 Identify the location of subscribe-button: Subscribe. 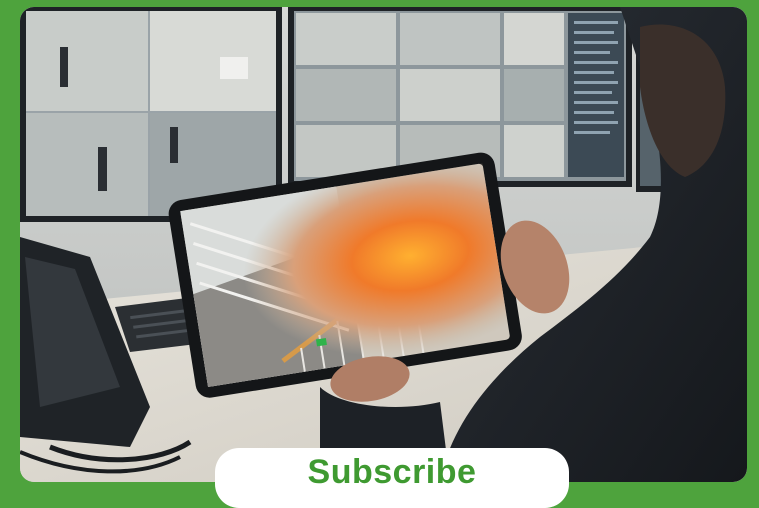
(392, 478).